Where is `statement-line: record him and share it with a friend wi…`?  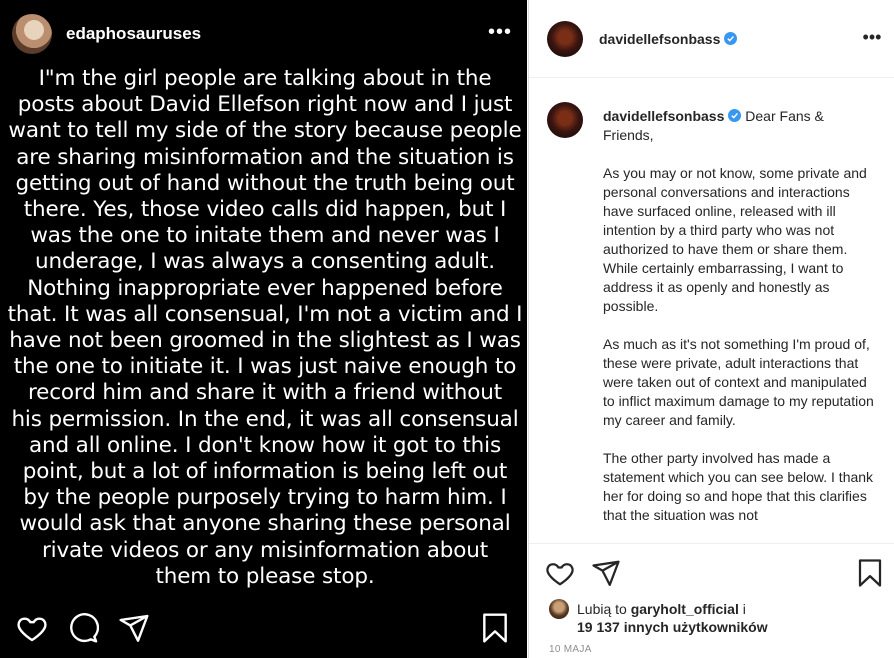 statement-line: record him and share it with a friend wi… is located at coordinates (265, 393).